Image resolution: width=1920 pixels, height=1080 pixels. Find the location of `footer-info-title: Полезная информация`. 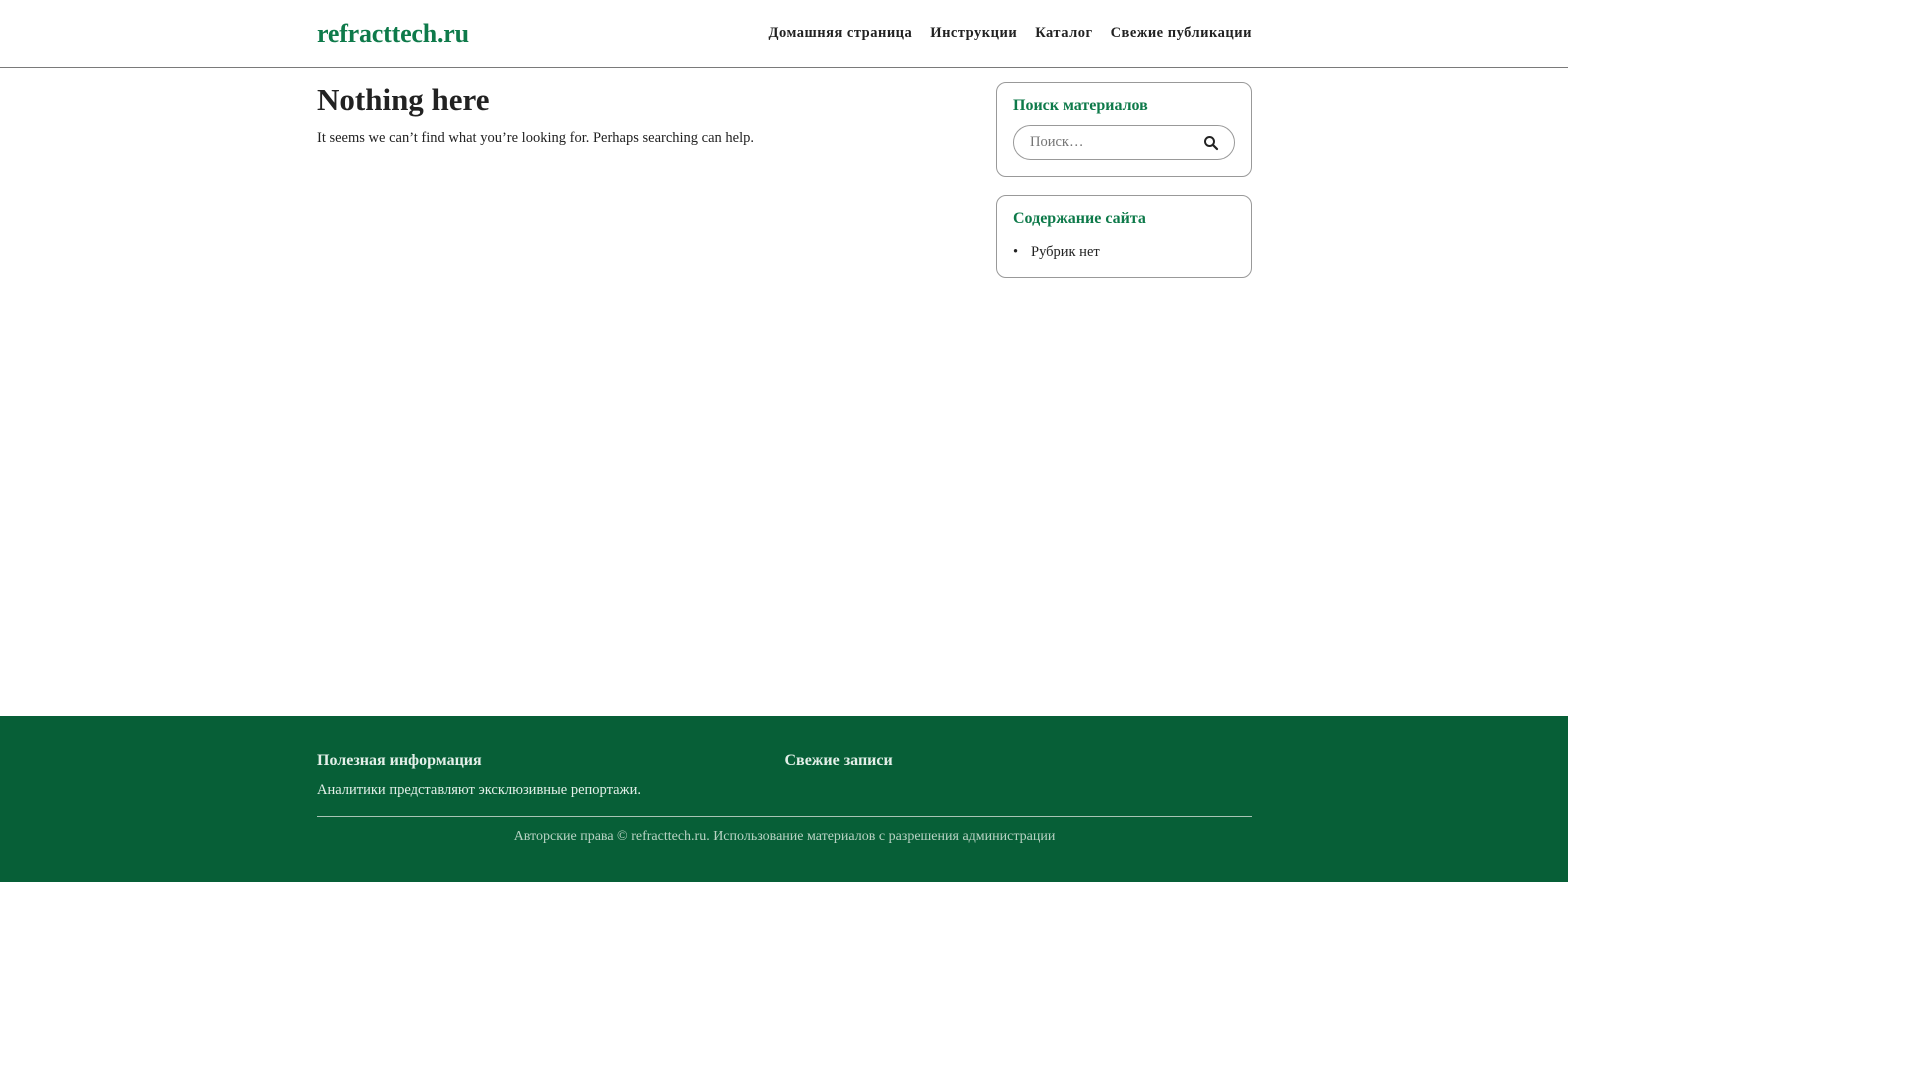

footer-info-title: Полезная информация is located at coordinates (399, 760).